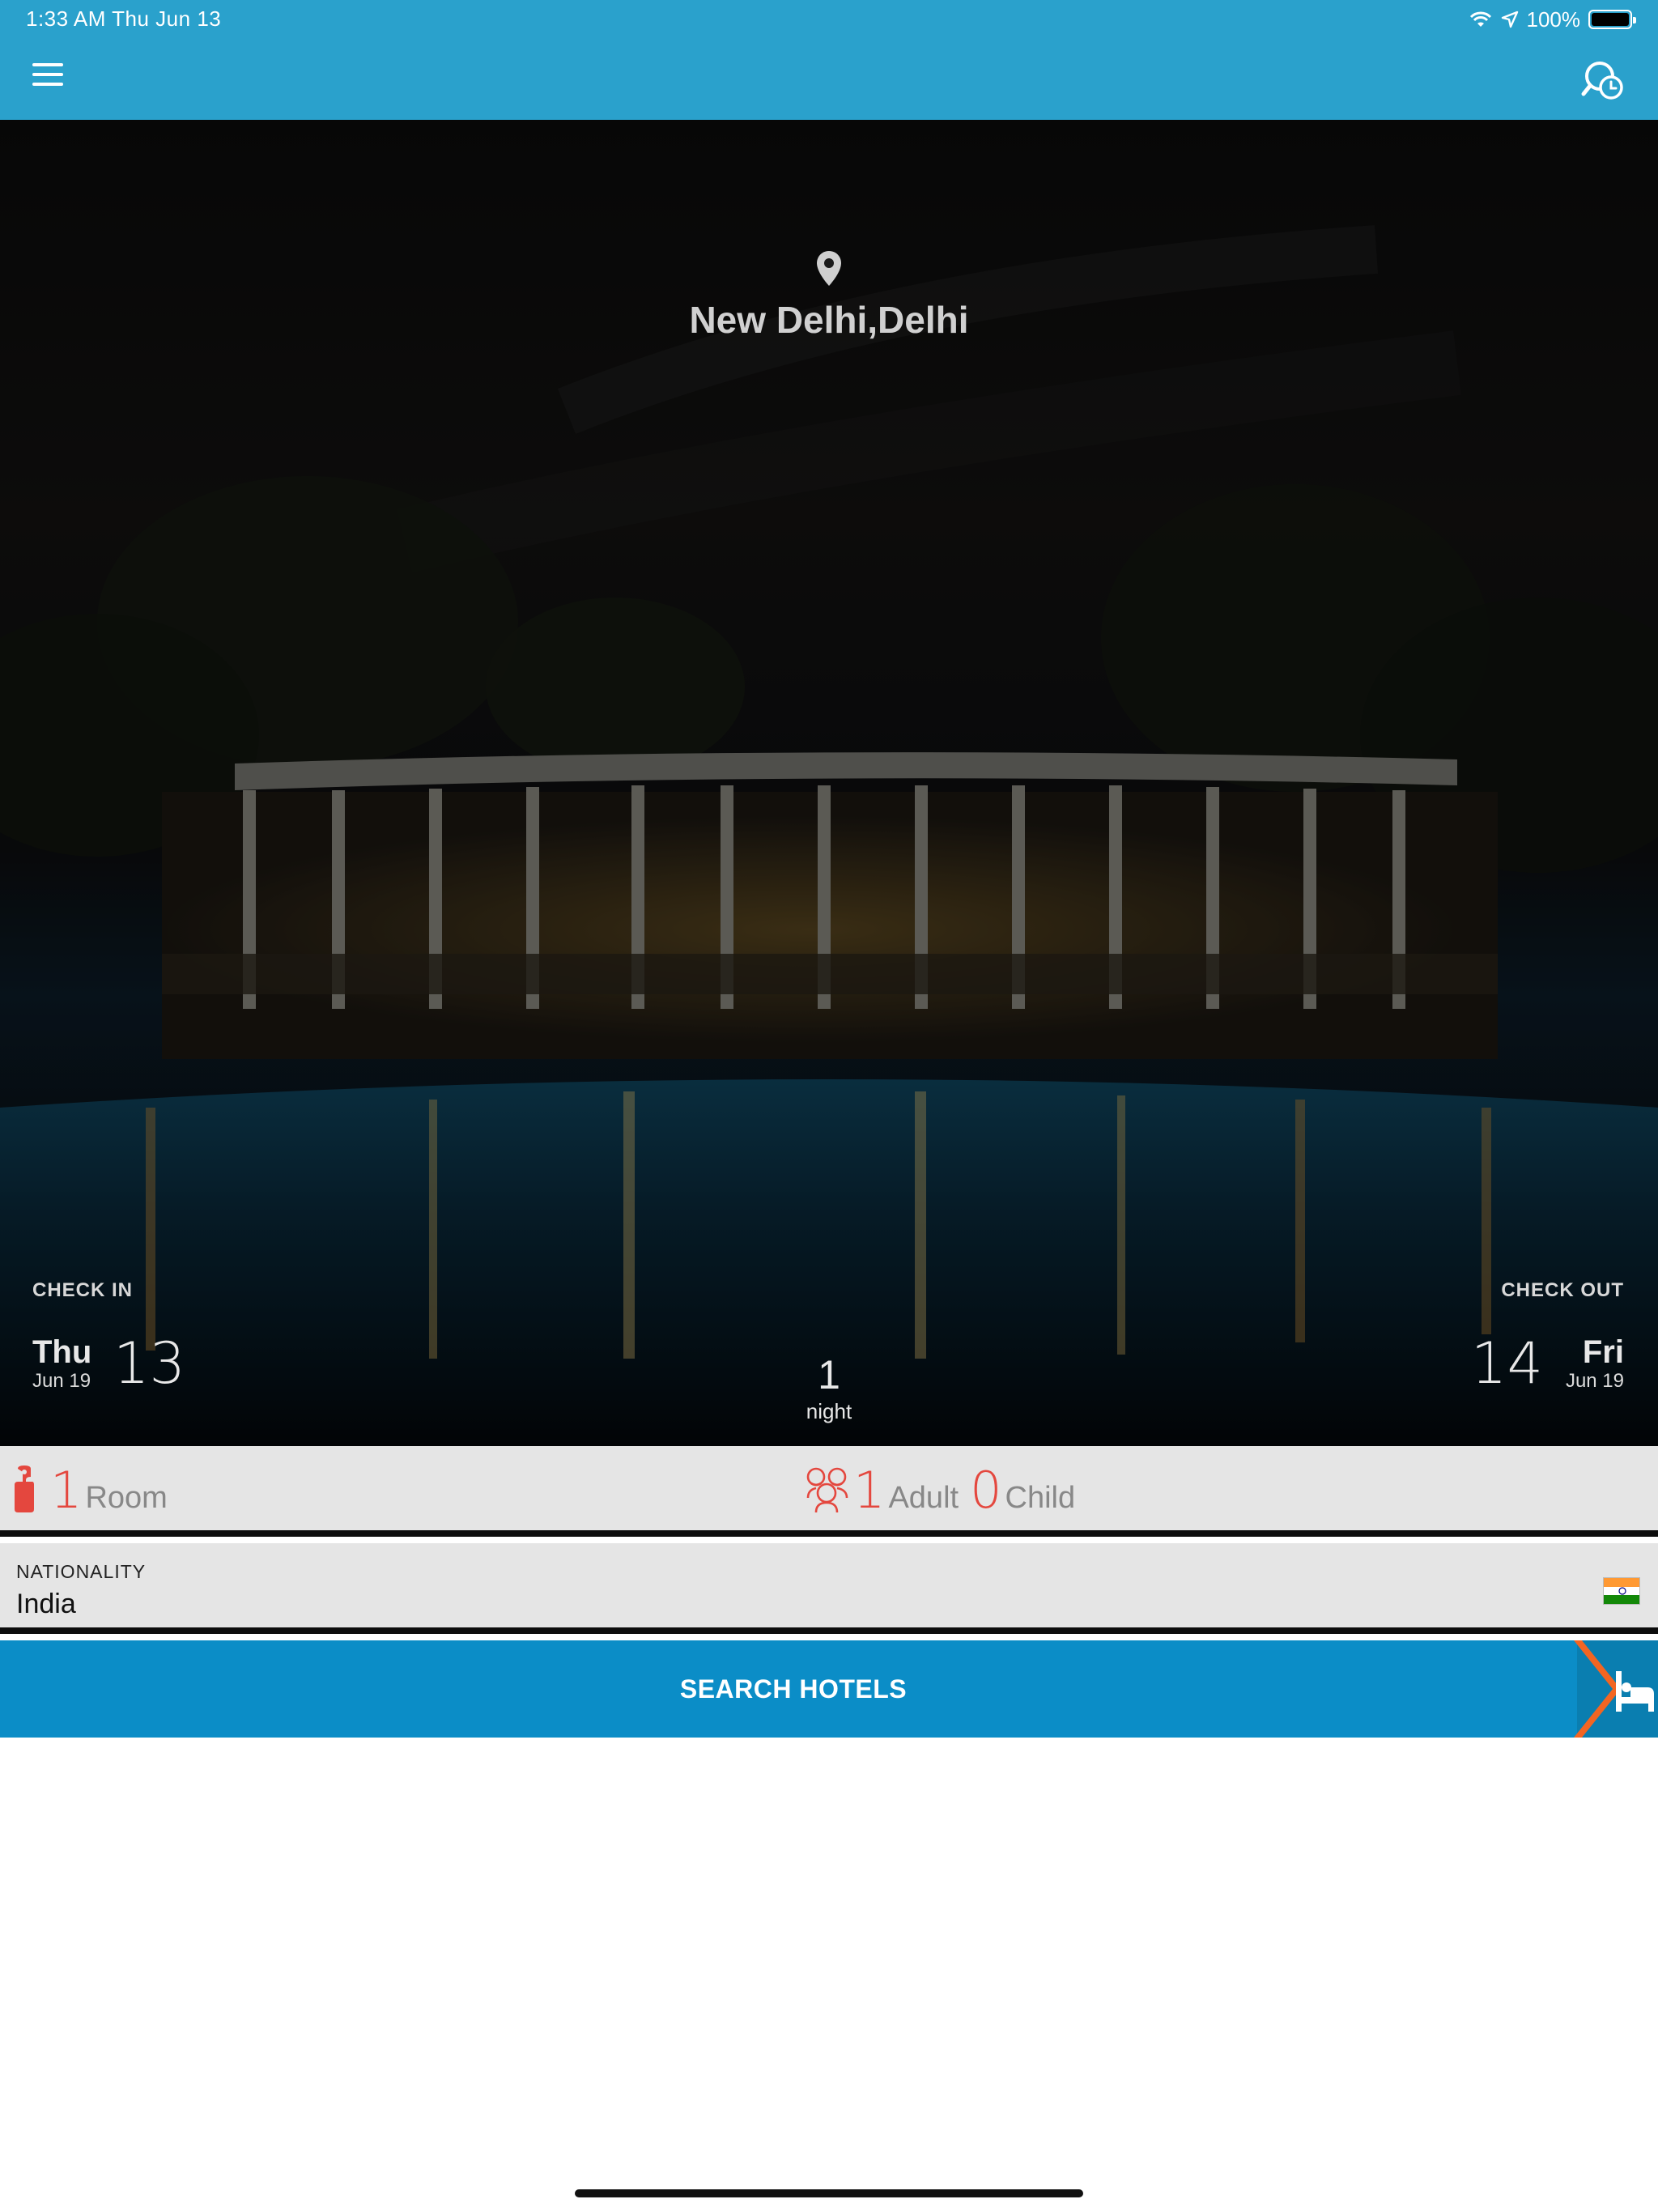 This screenshot has width=1658, height=2212. I want to click on top-app-bar: 1:33 AM Thu Jun 13 100%, so click(829, 60).